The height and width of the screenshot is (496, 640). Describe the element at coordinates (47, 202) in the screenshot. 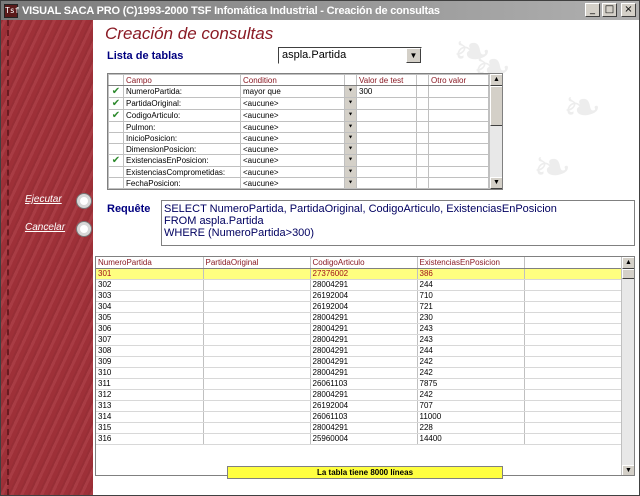

I see `execute-button: Ejecutar` at that location.